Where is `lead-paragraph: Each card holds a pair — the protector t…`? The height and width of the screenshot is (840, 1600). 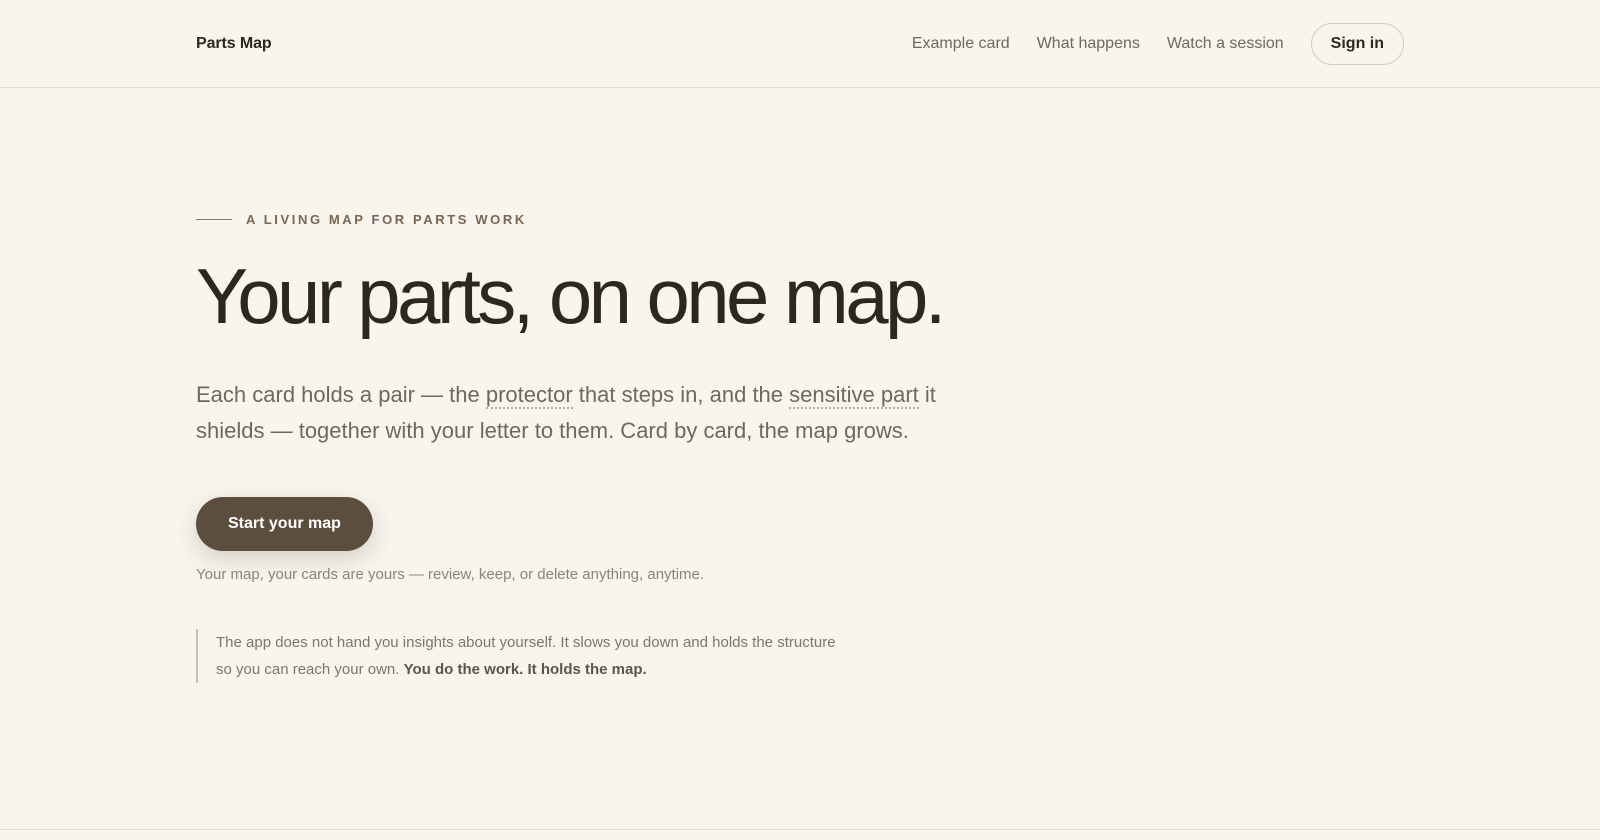 lead-paragraph: Each card holds a pair — the protector t… is located at coordinates (571, 413).